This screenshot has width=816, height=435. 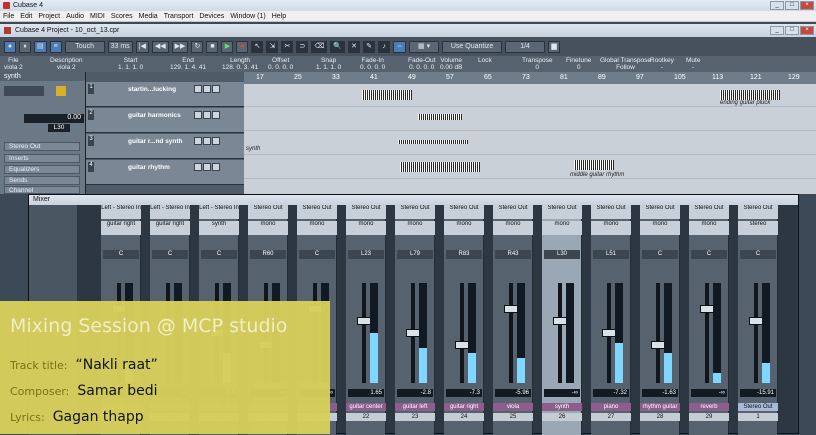 I want to click on infoline-value: 128. 0. 3. 41, so click(x=240, y=67).